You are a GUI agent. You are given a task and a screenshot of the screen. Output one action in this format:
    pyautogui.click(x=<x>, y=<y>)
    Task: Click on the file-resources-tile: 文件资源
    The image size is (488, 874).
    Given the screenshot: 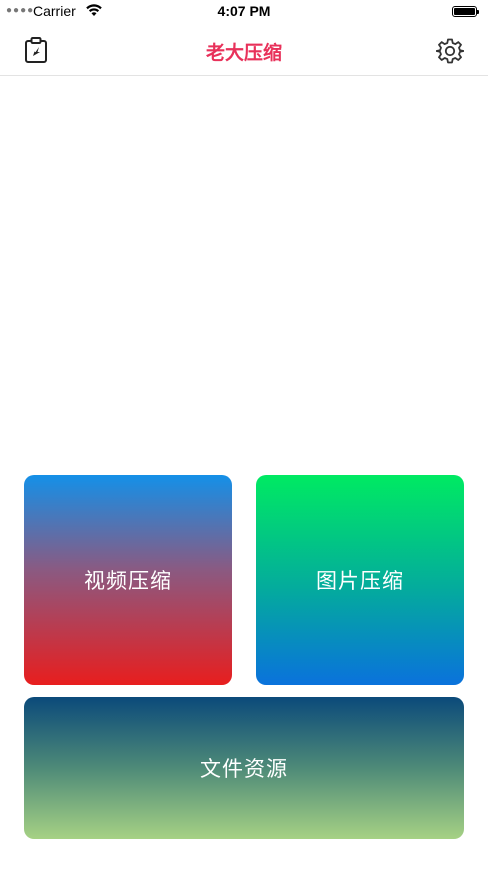 What is the action you would take?
    pyautogui.click(x=244, y=768)
    